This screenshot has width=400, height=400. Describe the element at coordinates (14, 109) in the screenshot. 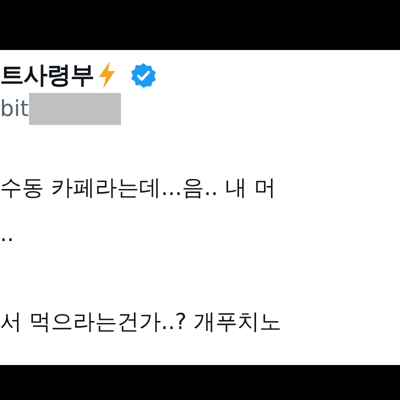

I see `author-handle: bit` at that location.